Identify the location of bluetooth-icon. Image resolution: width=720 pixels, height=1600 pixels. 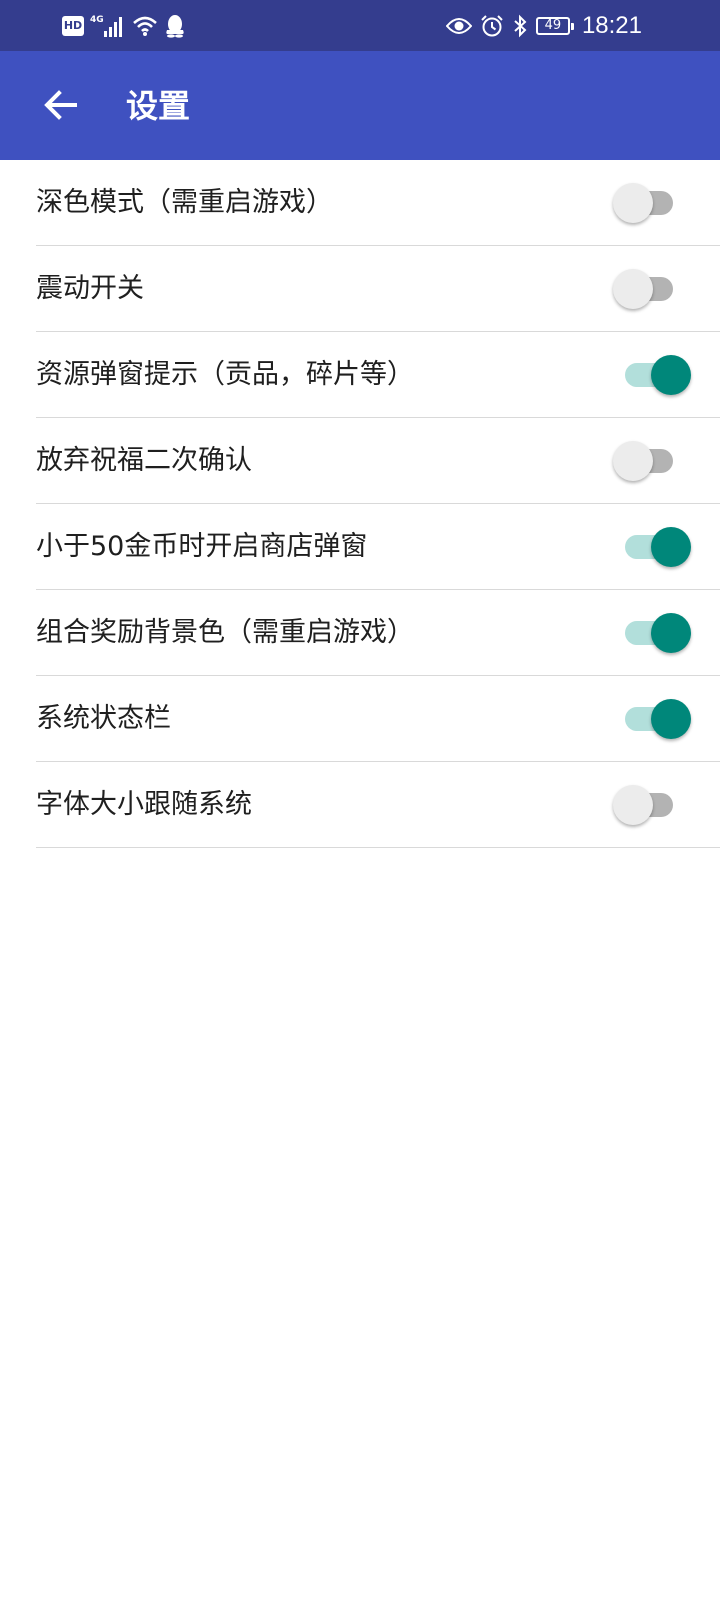
(520, 26).